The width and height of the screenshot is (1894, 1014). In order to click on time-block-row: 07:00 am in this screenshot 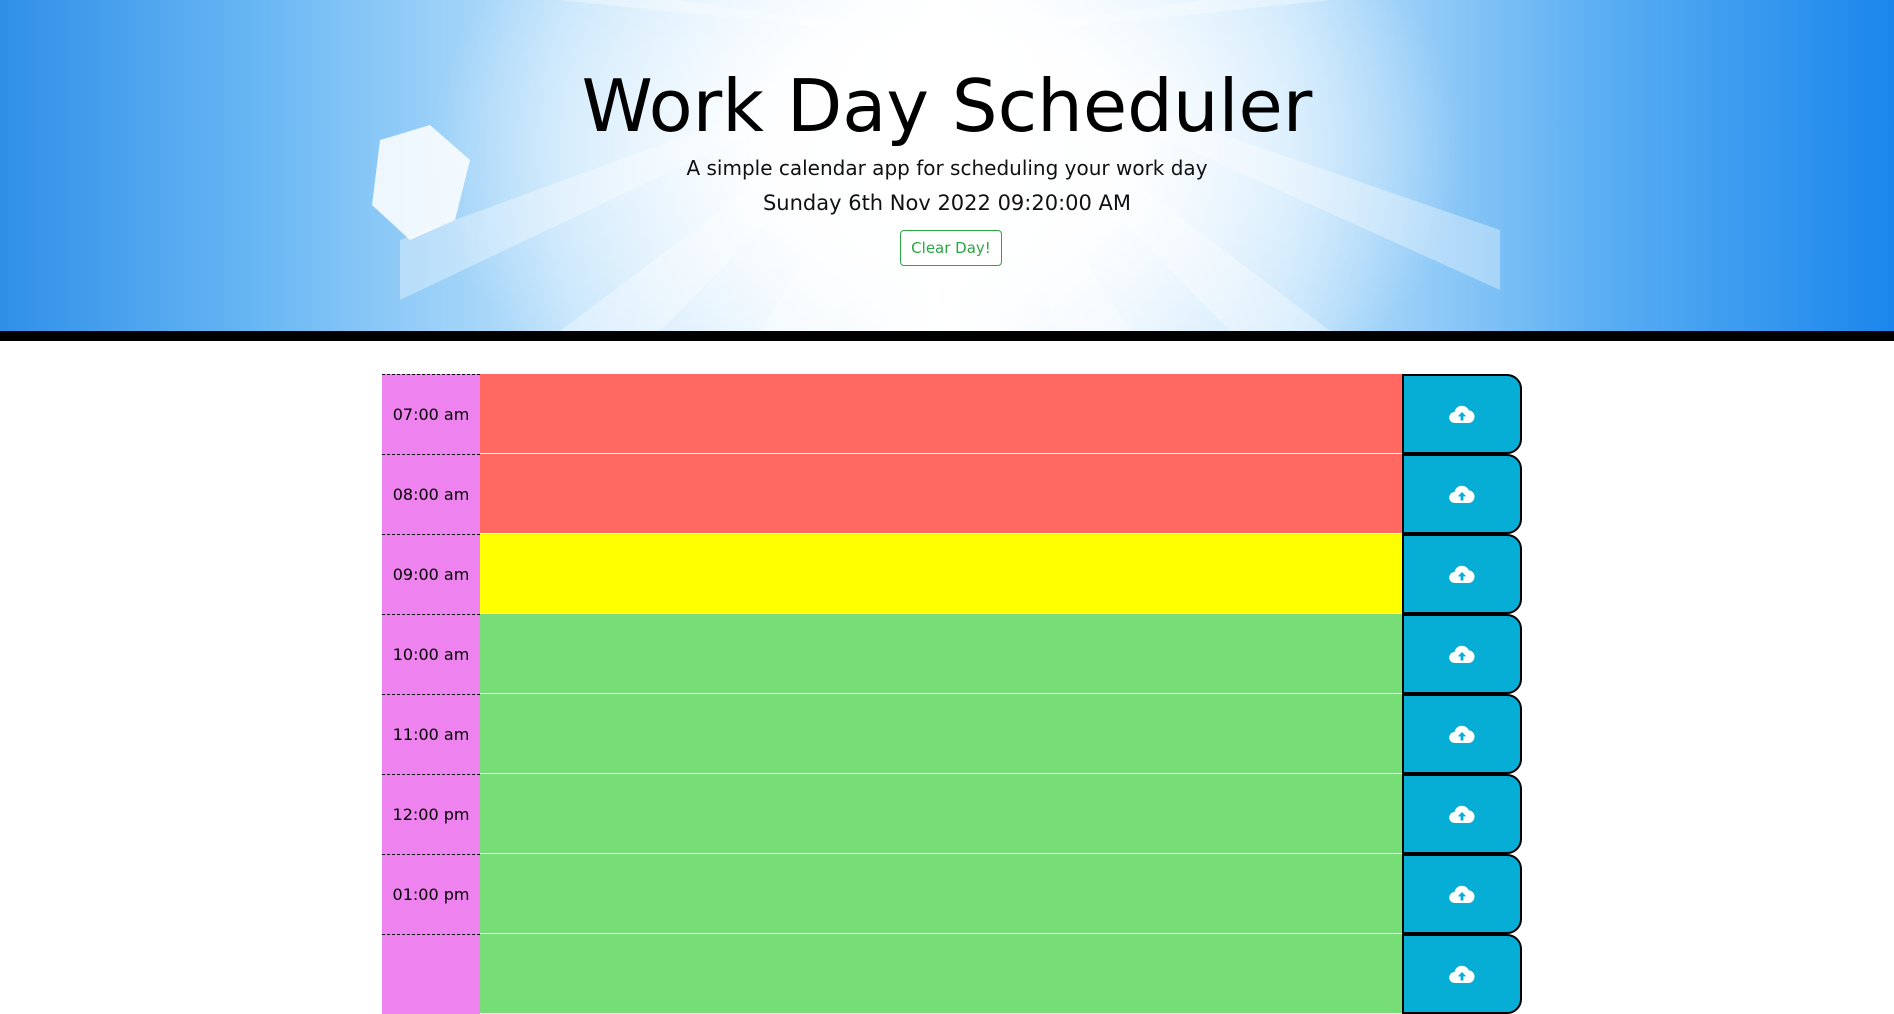, I will do `click(952, 414)`.